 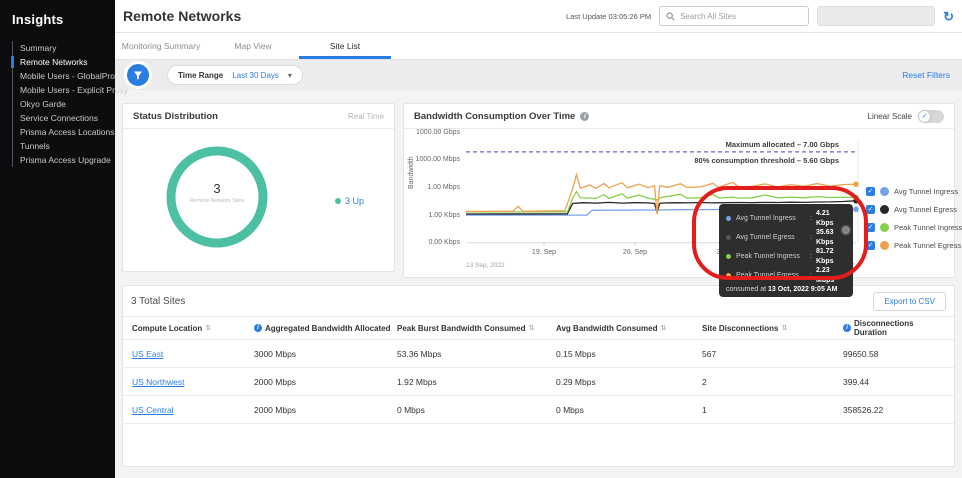 I want to click on tenant-selector-redacted, so click(x=876, y=16).